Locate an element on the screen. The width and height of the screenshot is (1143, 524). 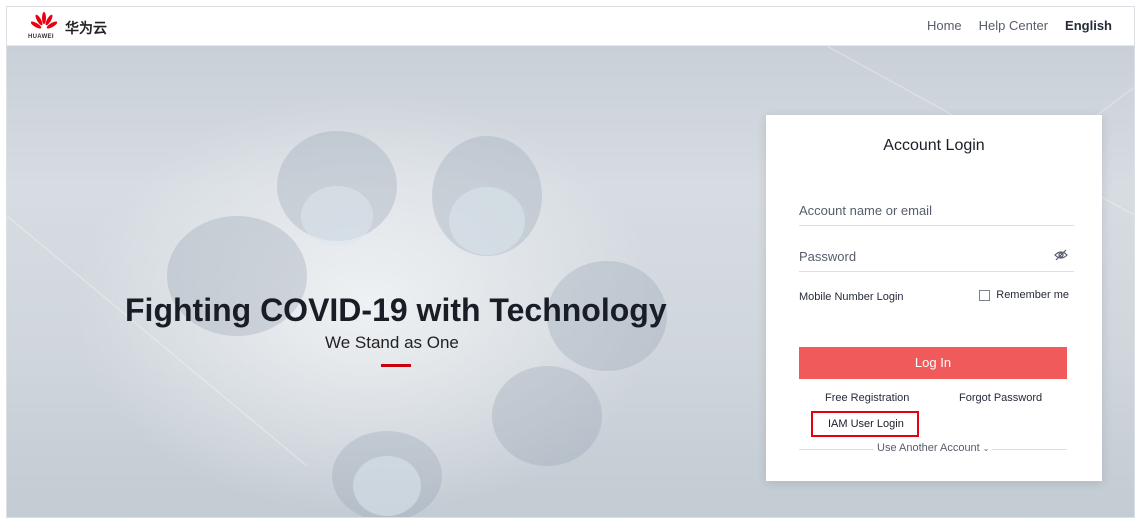
nav-home-link: Home is located at coordinates (944, 25).